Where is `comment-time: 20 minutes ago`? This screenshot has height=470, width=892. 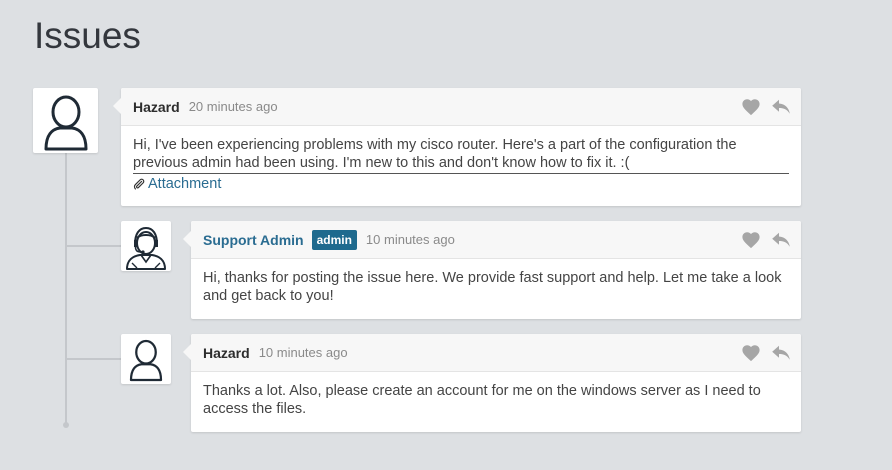
comment-time: 20 minutes ago is located at coordinates (233, 106).